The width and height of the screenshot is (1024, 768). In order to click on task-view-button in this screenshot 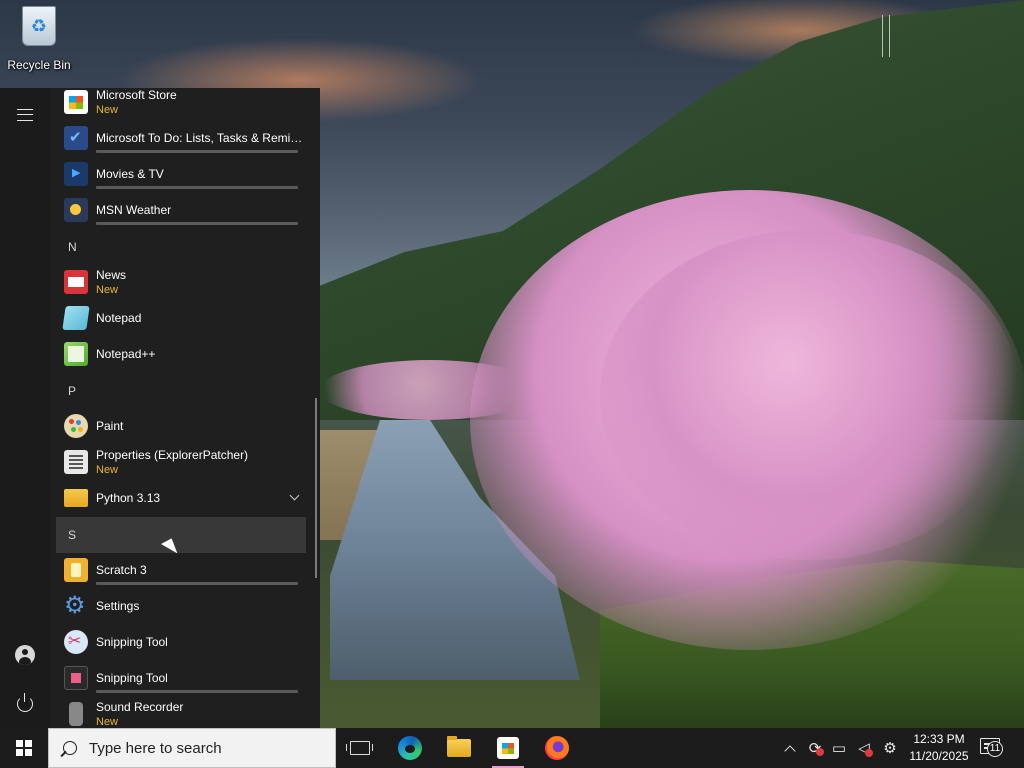, I will do `click(360, 748)`.